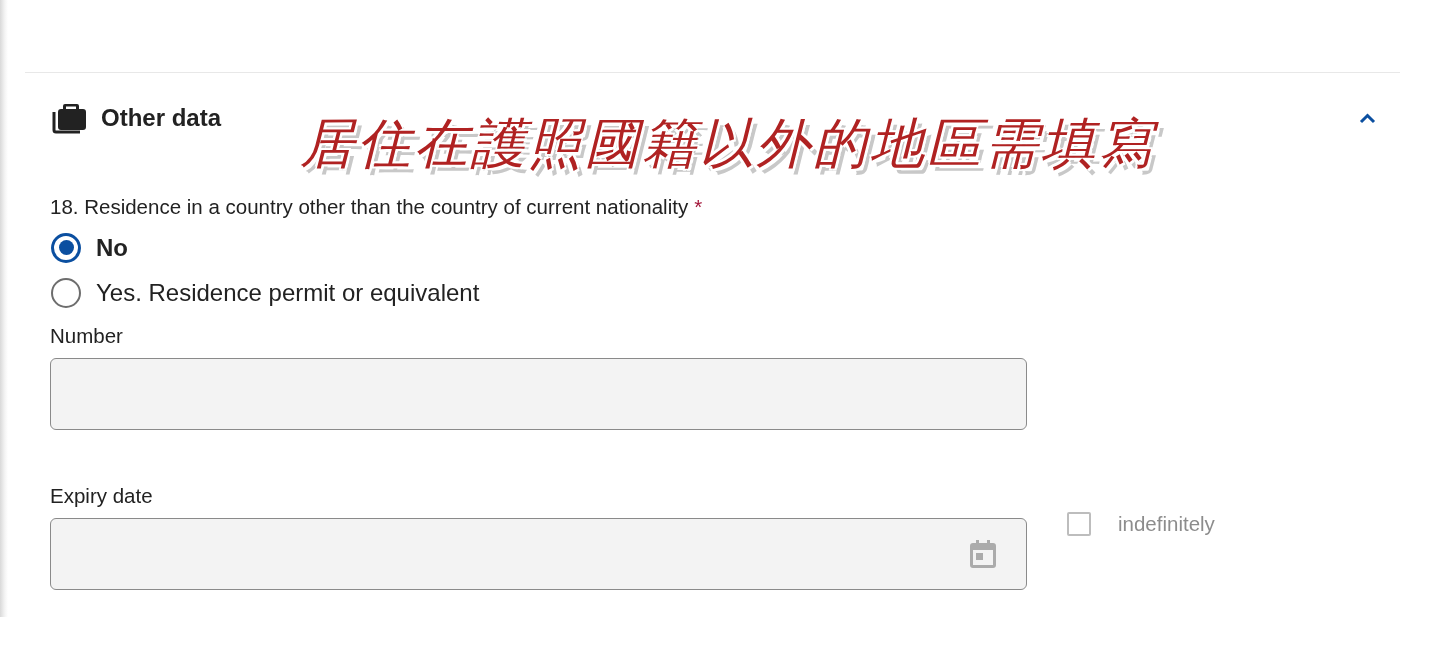 The image size is (1439, 659). Describe the element at coordinates (376, 207) in the screenshot. I see `question-label: 18. Residence in a country other than the country of current nationality *` at that location.